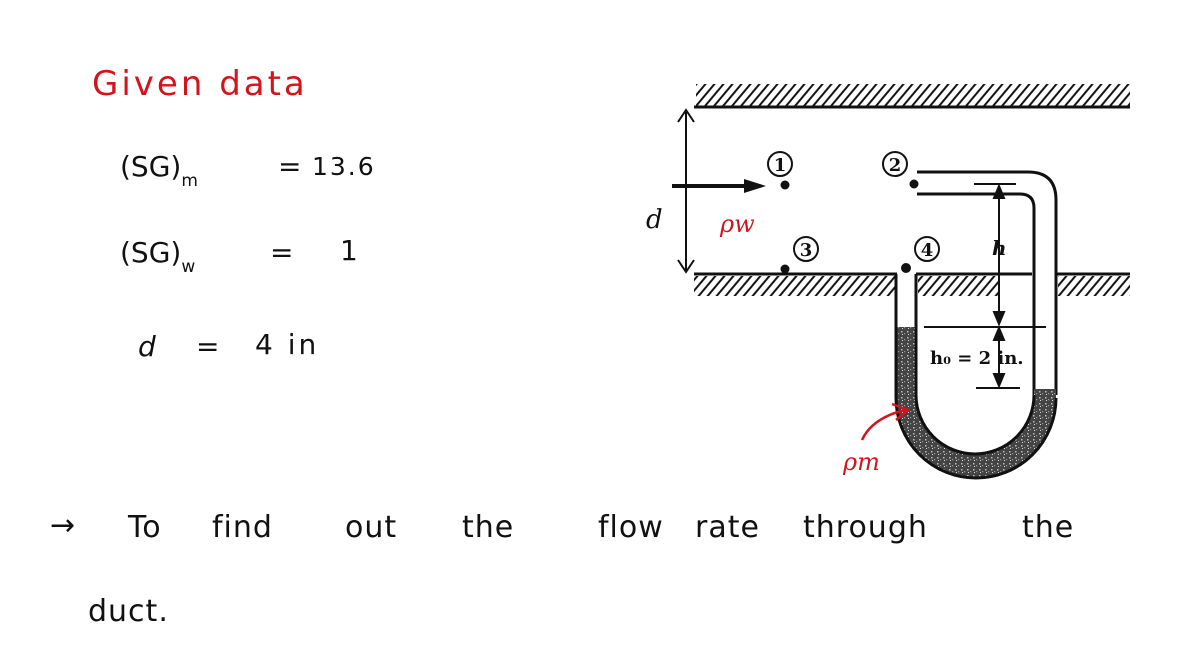  Describe the element at coordinates (128, 611) in the screenshot. I see `objective-line-2: duct.` at that location.